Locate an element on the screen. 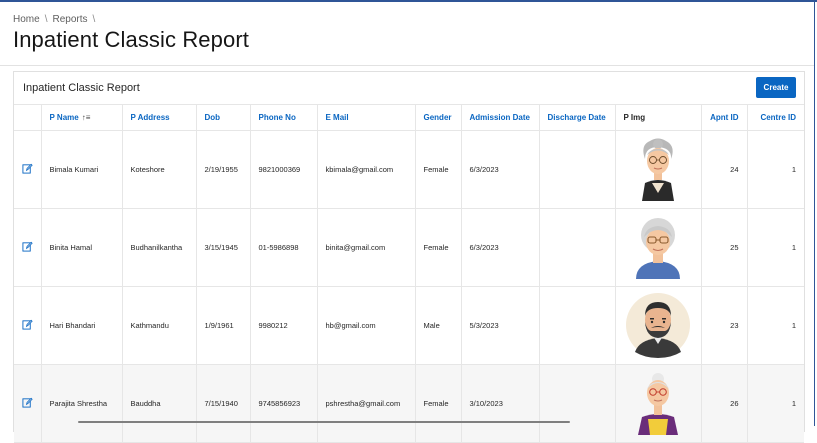 This screenshot has width=817, height=443. patient-phone: 9821000369 is located at coordinates (284, 169).